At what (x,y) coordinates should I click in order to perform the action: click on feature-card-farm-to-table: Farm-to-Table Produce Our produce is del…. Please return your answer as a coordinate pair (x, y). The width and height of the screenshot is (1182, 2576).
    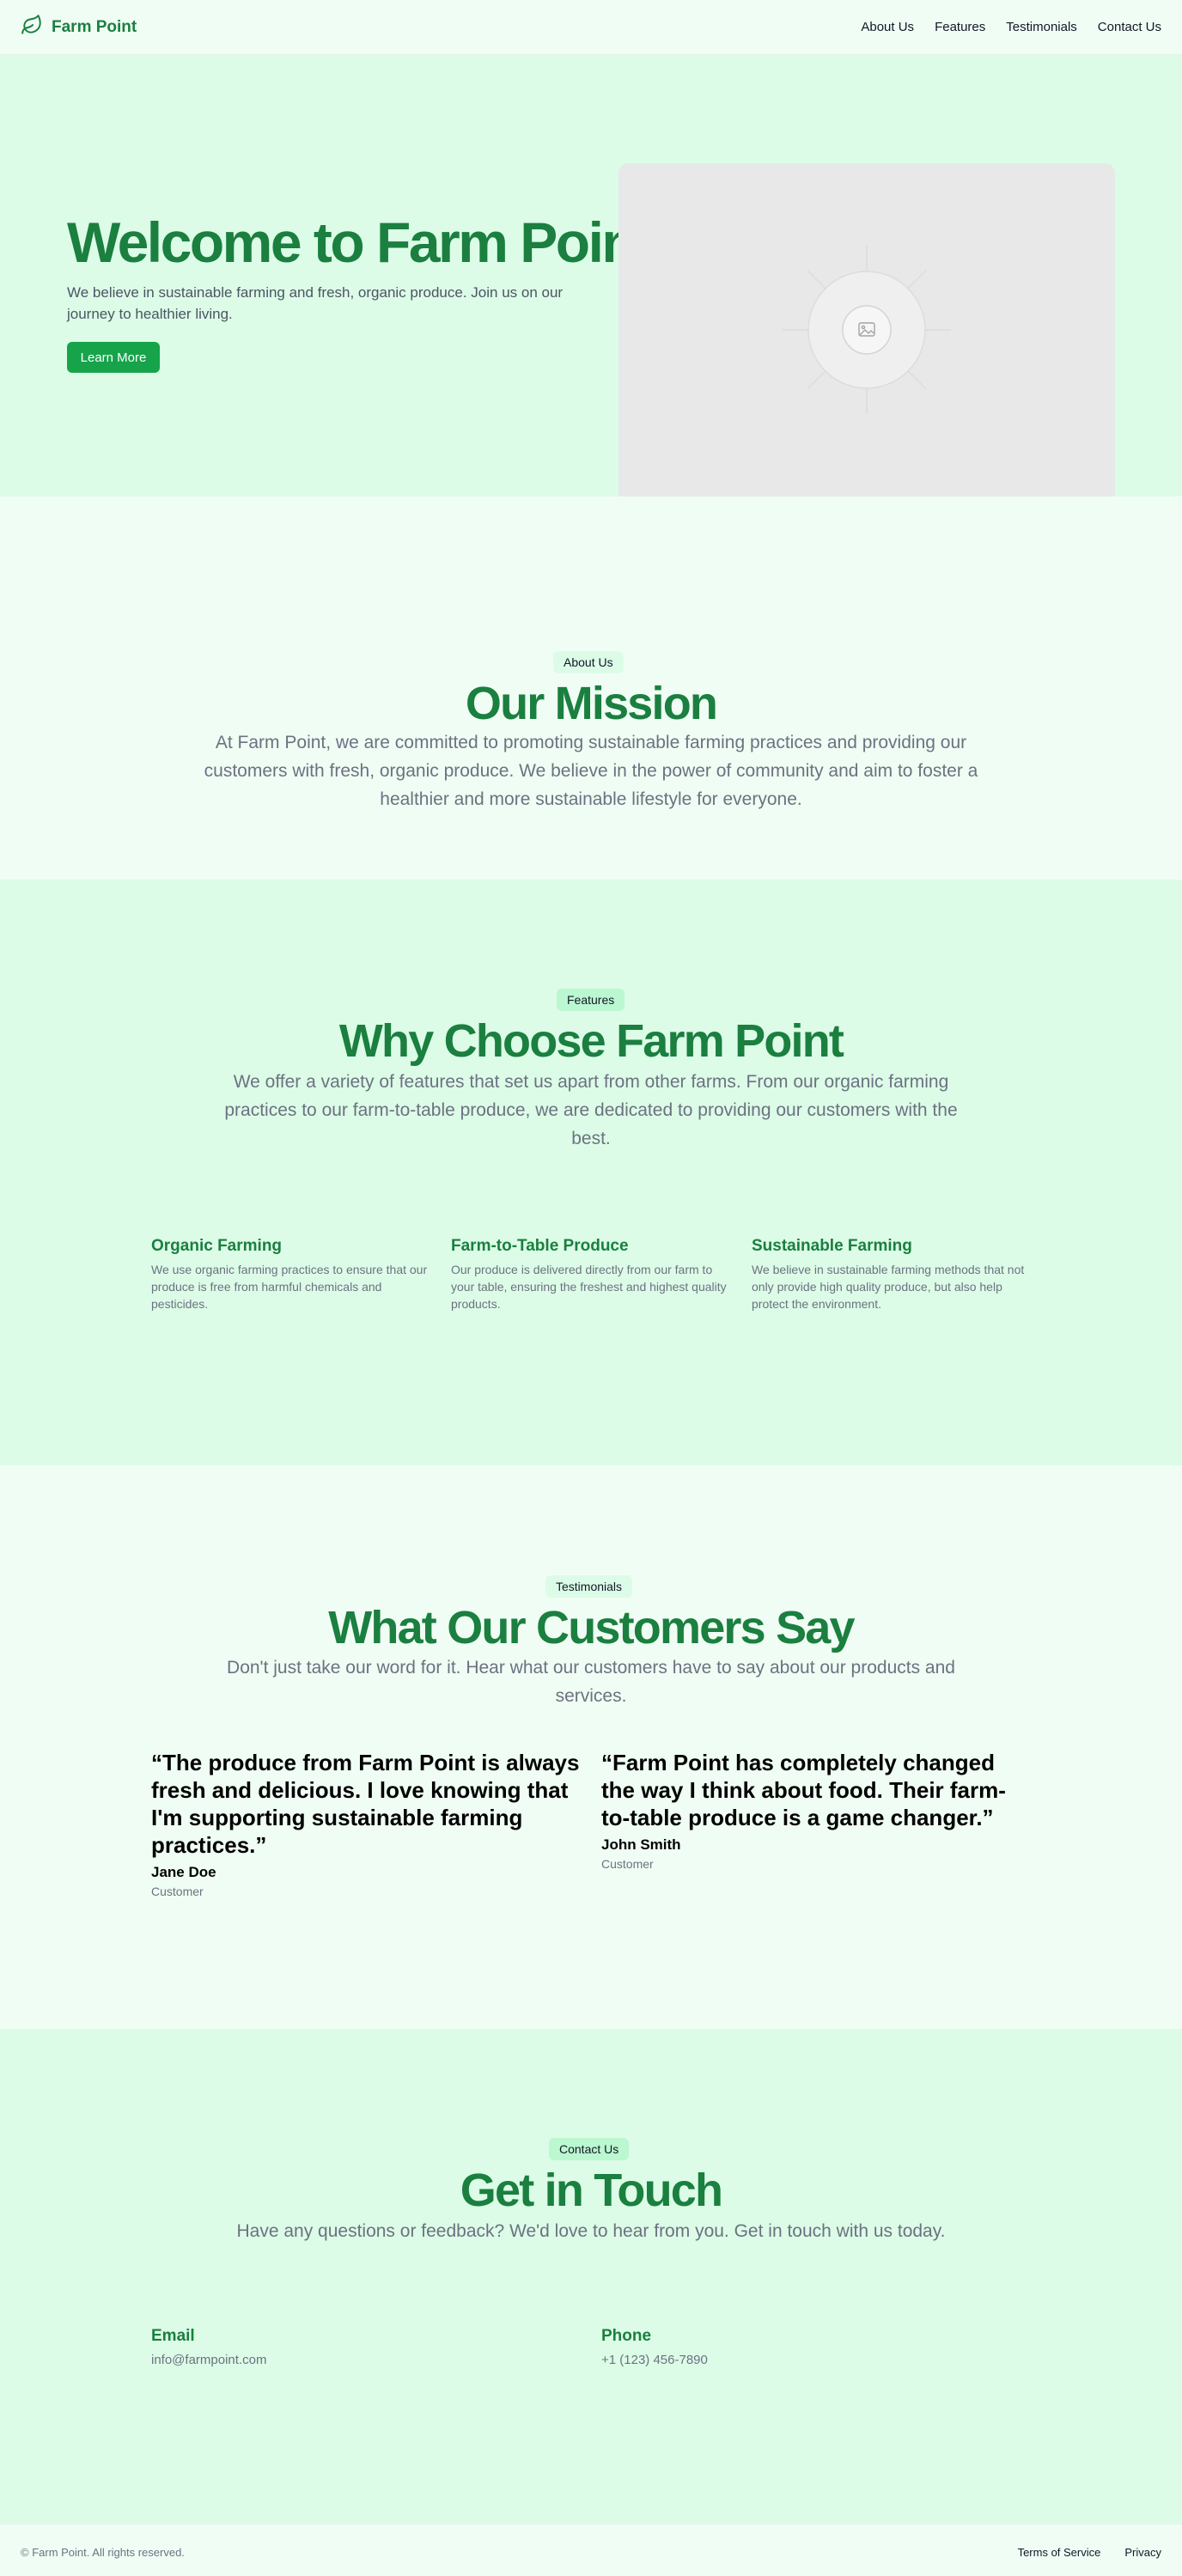
    Looking at the image, I should click on (592, 1274).